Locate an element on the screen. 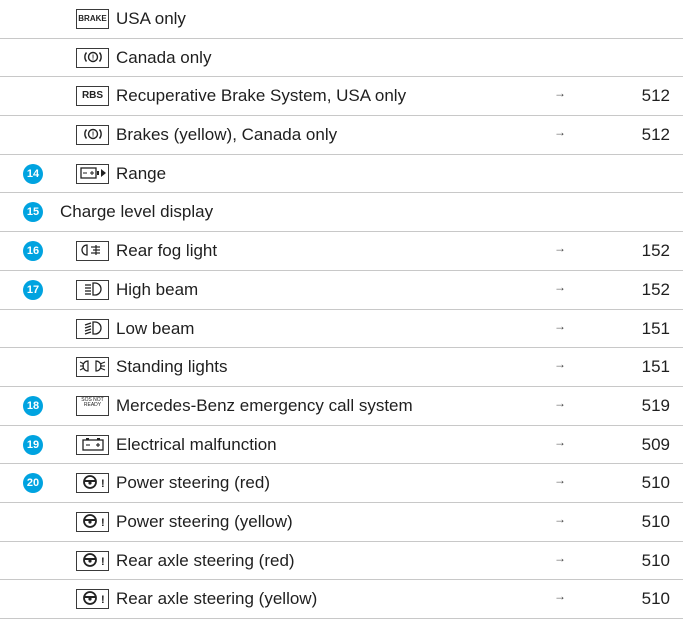 Image resolution: width=683 pixels, height=623 pixels. row-label: Rear axle steering (yellow) is located at coordinates (217, 599).